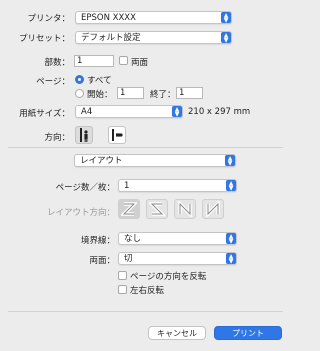 Image resolution: width=320 pixels, height=351 pixels. Describe the element at coordinates (147, 291) in the screenshot. I see `flip-horizontal-label: 左右反転` at that location.